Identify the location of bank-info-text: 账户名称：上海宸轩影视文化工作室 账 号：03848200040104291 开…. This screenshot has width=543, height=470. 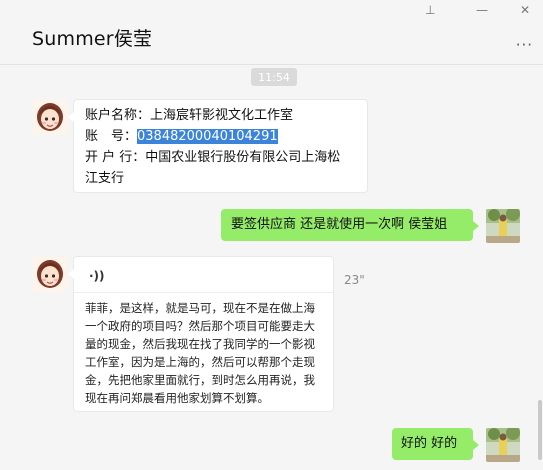
(225, 147).